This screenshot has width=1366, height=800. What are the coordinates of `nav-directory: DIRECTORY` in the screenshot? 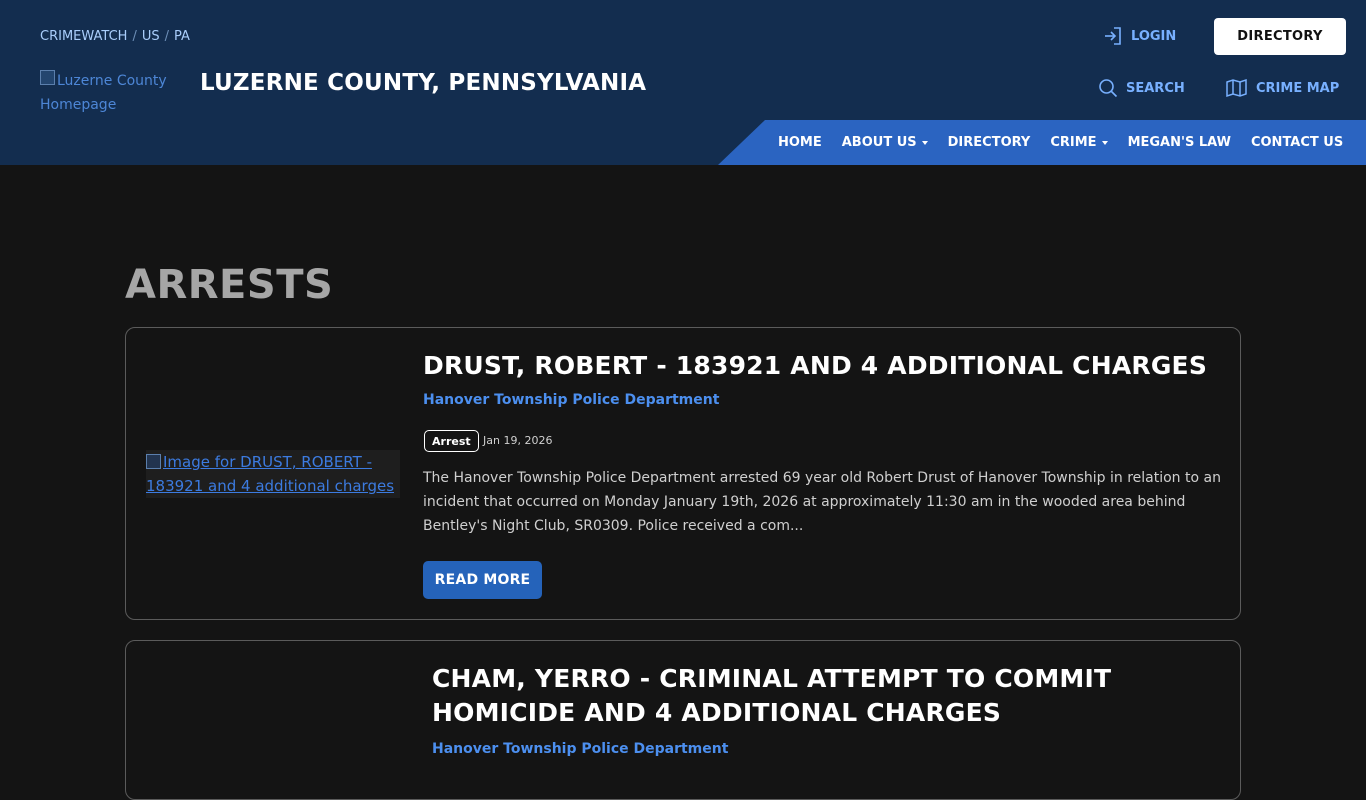 It's located at (989, 142).